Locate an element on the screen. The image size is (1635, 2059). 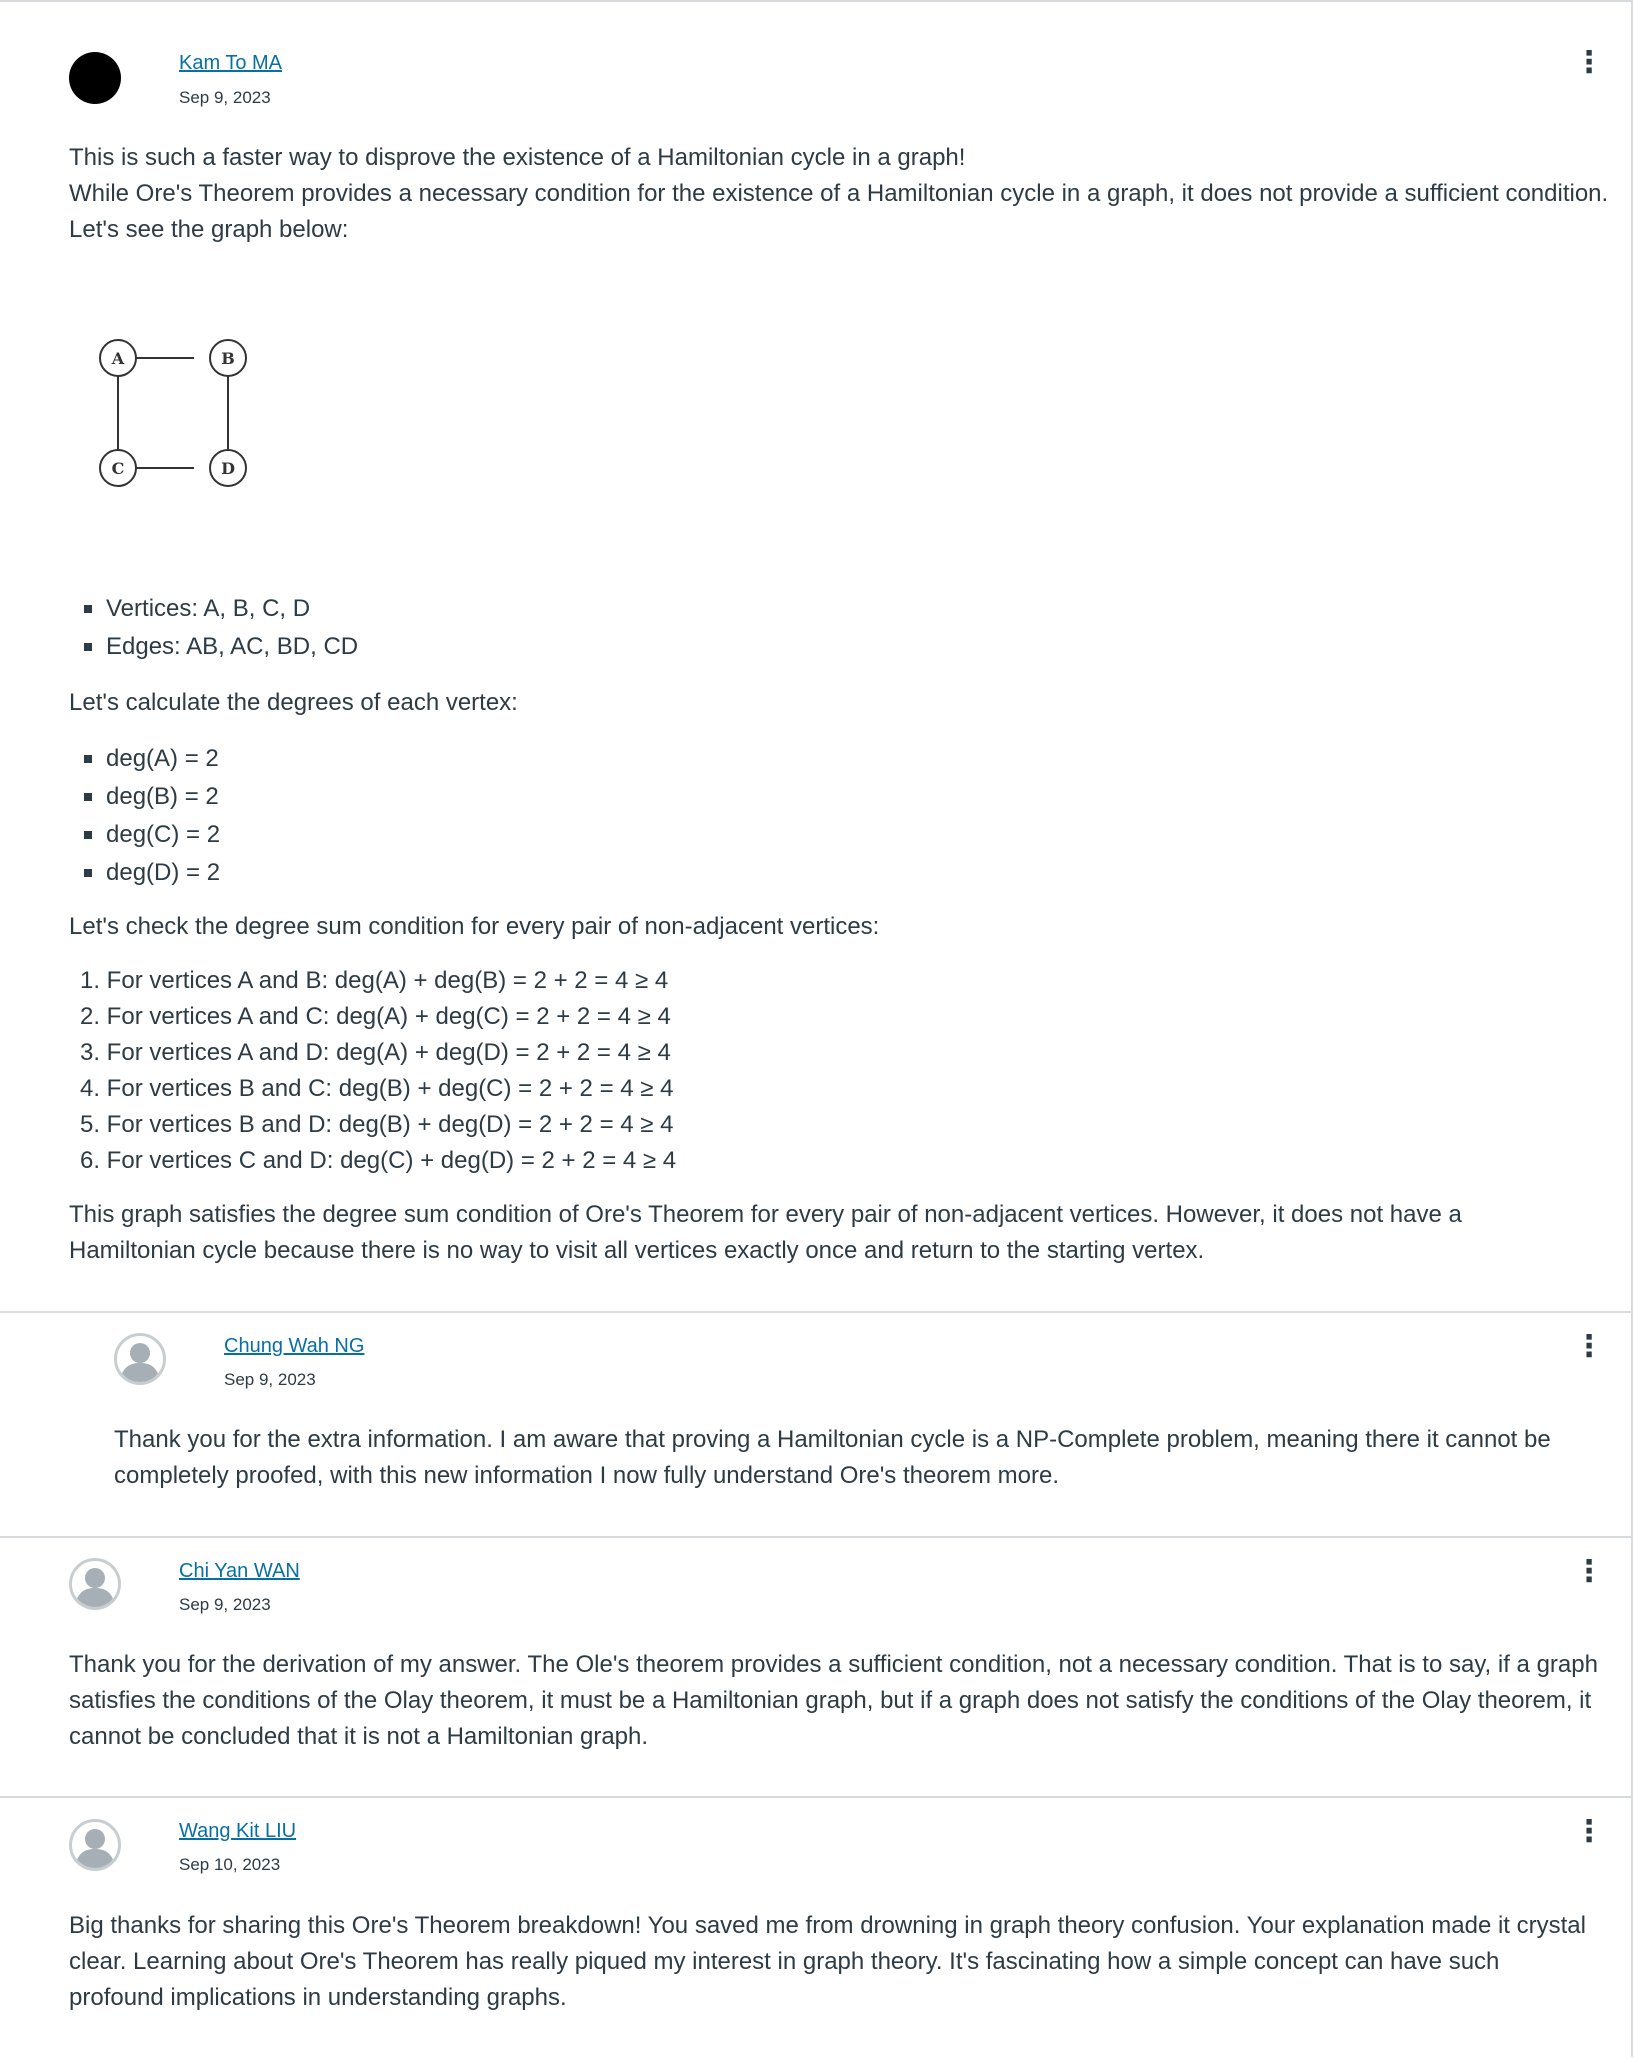
author-link: Kam To MA is located at coordinates (230, 63).